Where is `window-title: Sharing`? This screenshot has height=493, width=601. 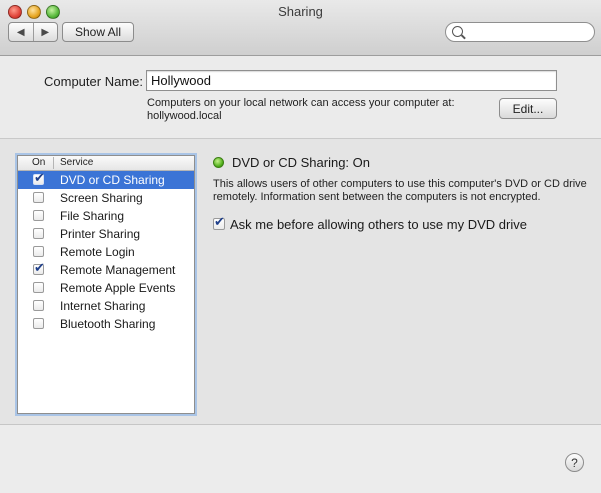 window-title: Sharing is located at coordinates (300, 11).